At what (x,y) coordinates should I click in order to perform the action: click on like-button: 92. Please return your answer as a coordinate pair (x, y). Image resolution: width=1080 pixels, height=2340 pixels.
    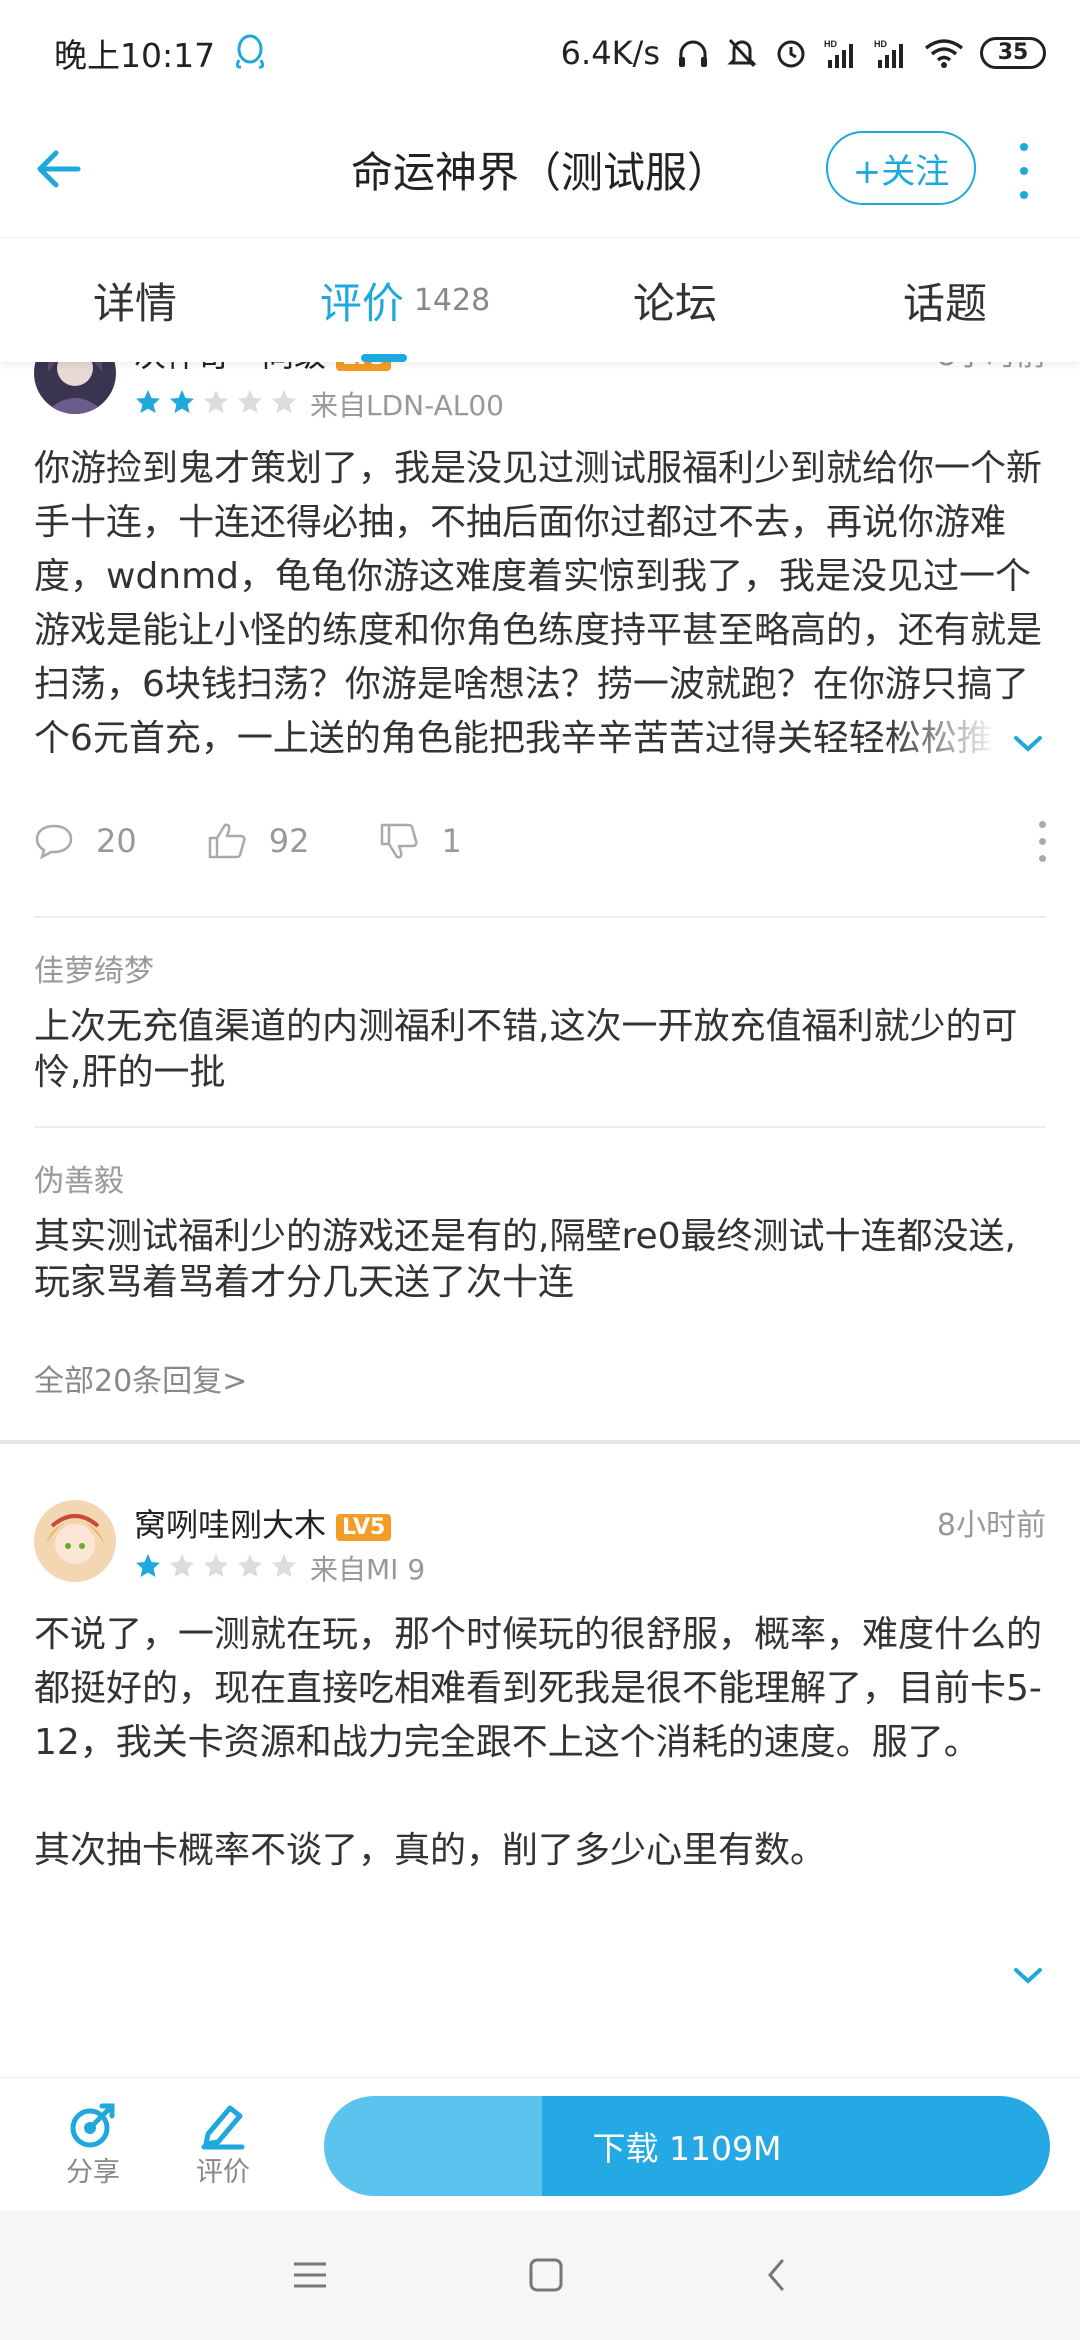
    Looking at the image, I should click on (258, 841).